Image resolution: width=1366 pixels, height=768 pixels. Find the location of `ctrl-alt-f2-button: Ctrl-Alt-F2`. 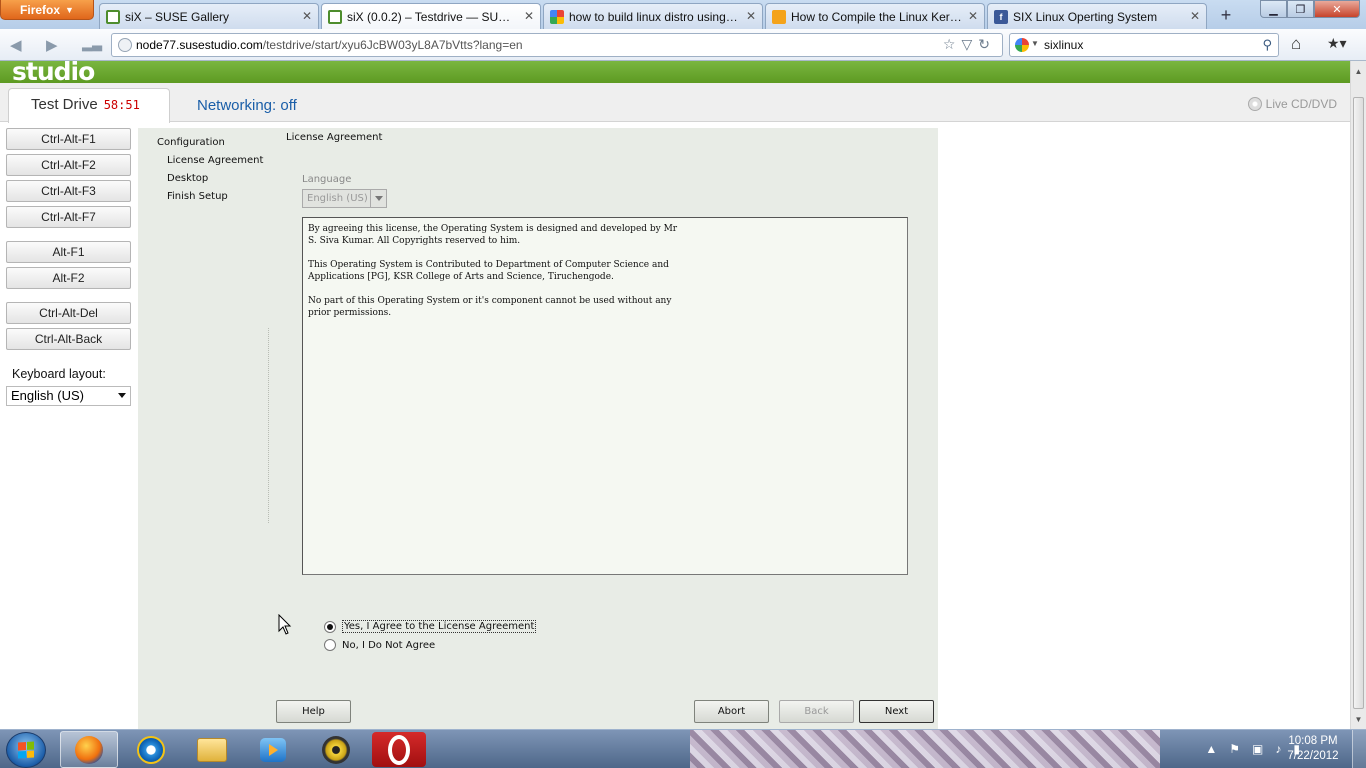

ctrl-alt-f2-button: Ctrl-Alt-F2 is located at coordinates (68, 165).